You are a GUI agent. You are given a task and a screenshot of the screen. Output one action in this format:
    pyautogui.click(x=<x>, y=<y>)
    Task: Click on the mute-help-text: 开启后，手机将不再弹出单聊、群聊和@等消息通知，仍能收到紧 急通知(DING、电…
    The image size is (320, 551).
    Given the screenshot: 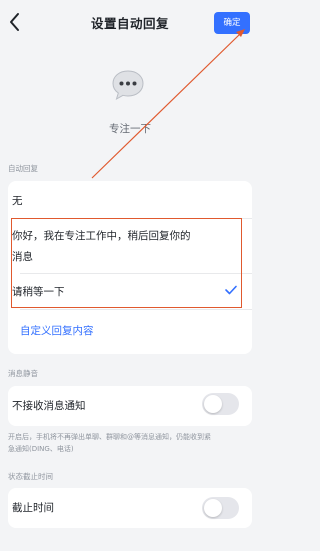 What is the action you would take?
    pyautogui.click(x=131, y=443)
    